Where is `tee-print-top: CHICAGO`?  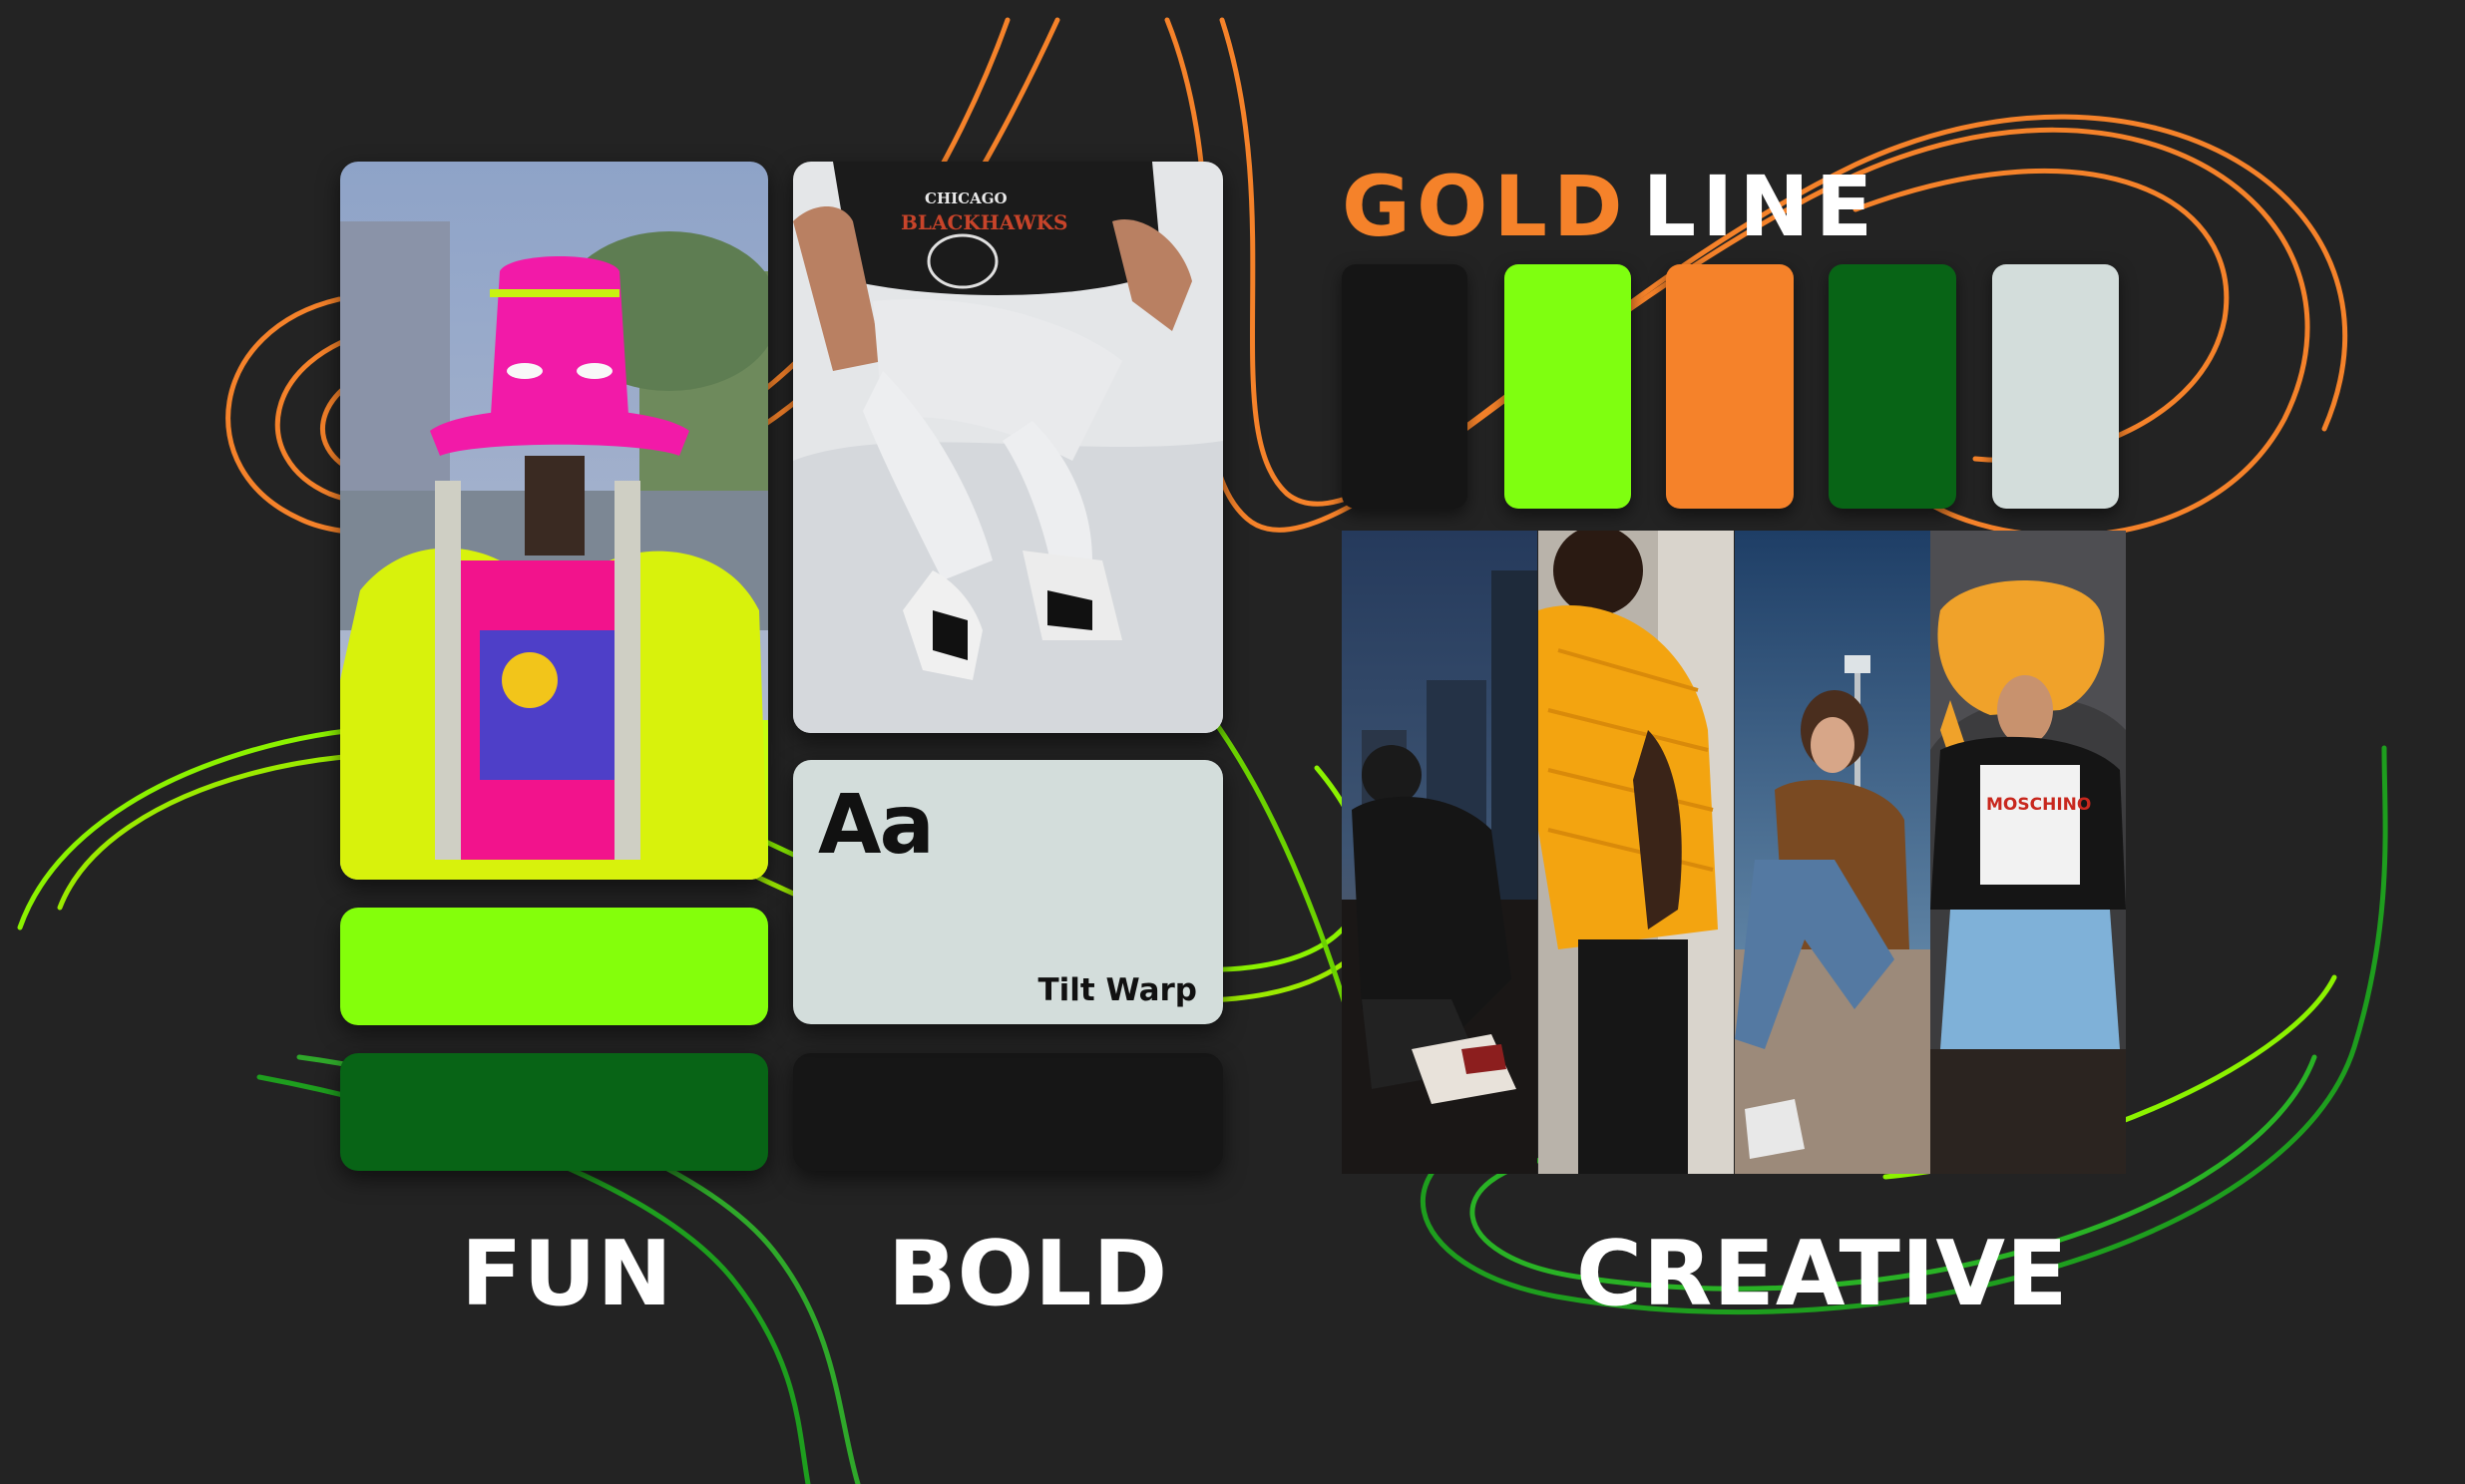
tee-print-top: CHICAGO is located at coordinates (967, 198).